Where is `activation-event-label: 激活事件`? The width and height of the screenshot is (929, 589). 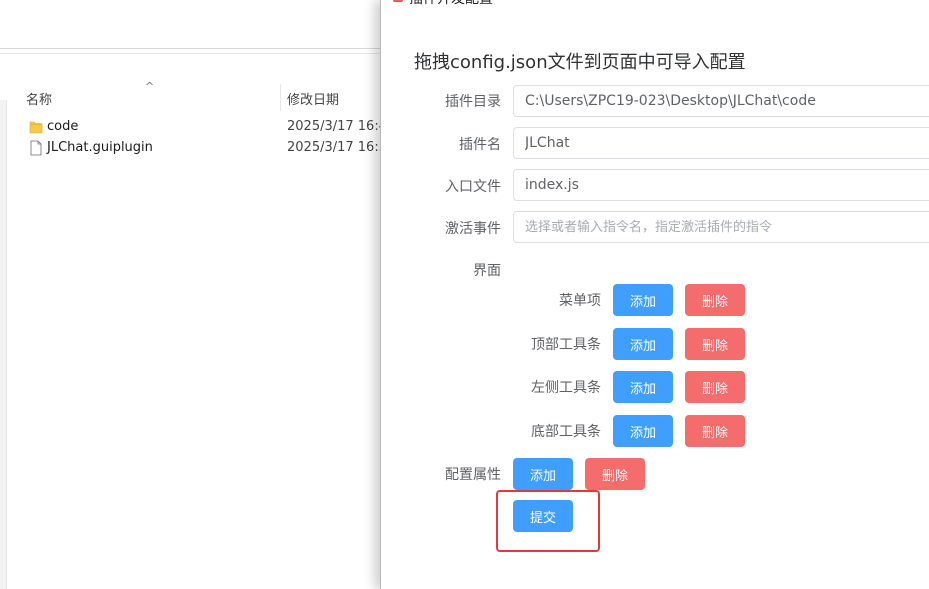 activation-event-label: 激活事件 is located at coordinates (473, 229).